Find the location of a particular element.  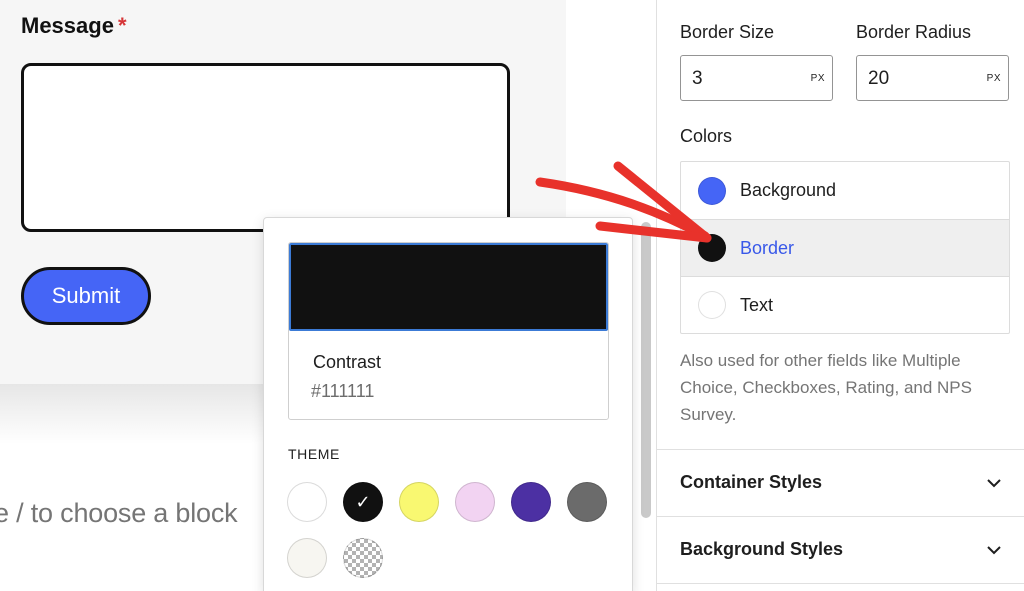

border-radius-value: 20 is located at coordinates (879, 78).